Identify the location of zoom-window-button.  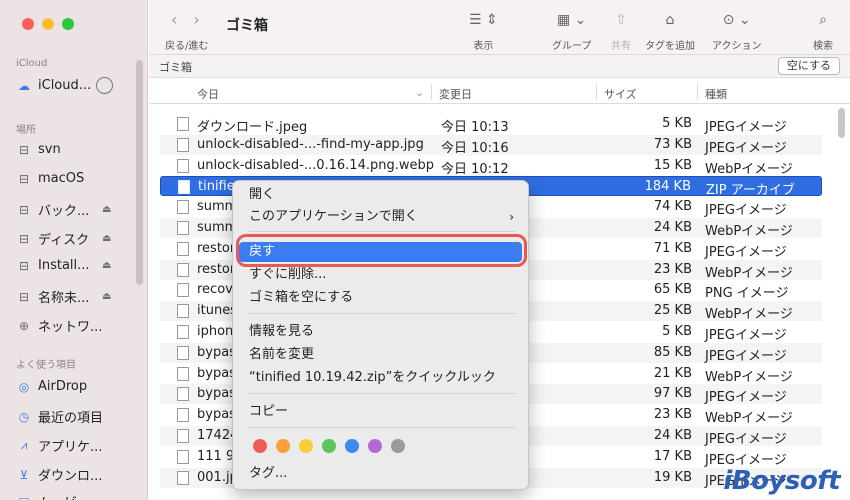
(68, 24).